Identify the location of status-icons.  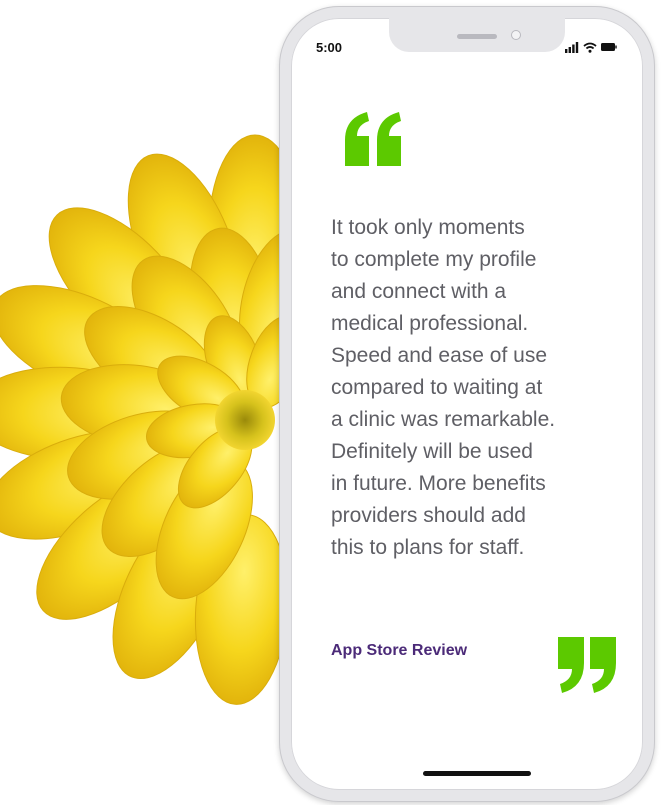
(591, 47).